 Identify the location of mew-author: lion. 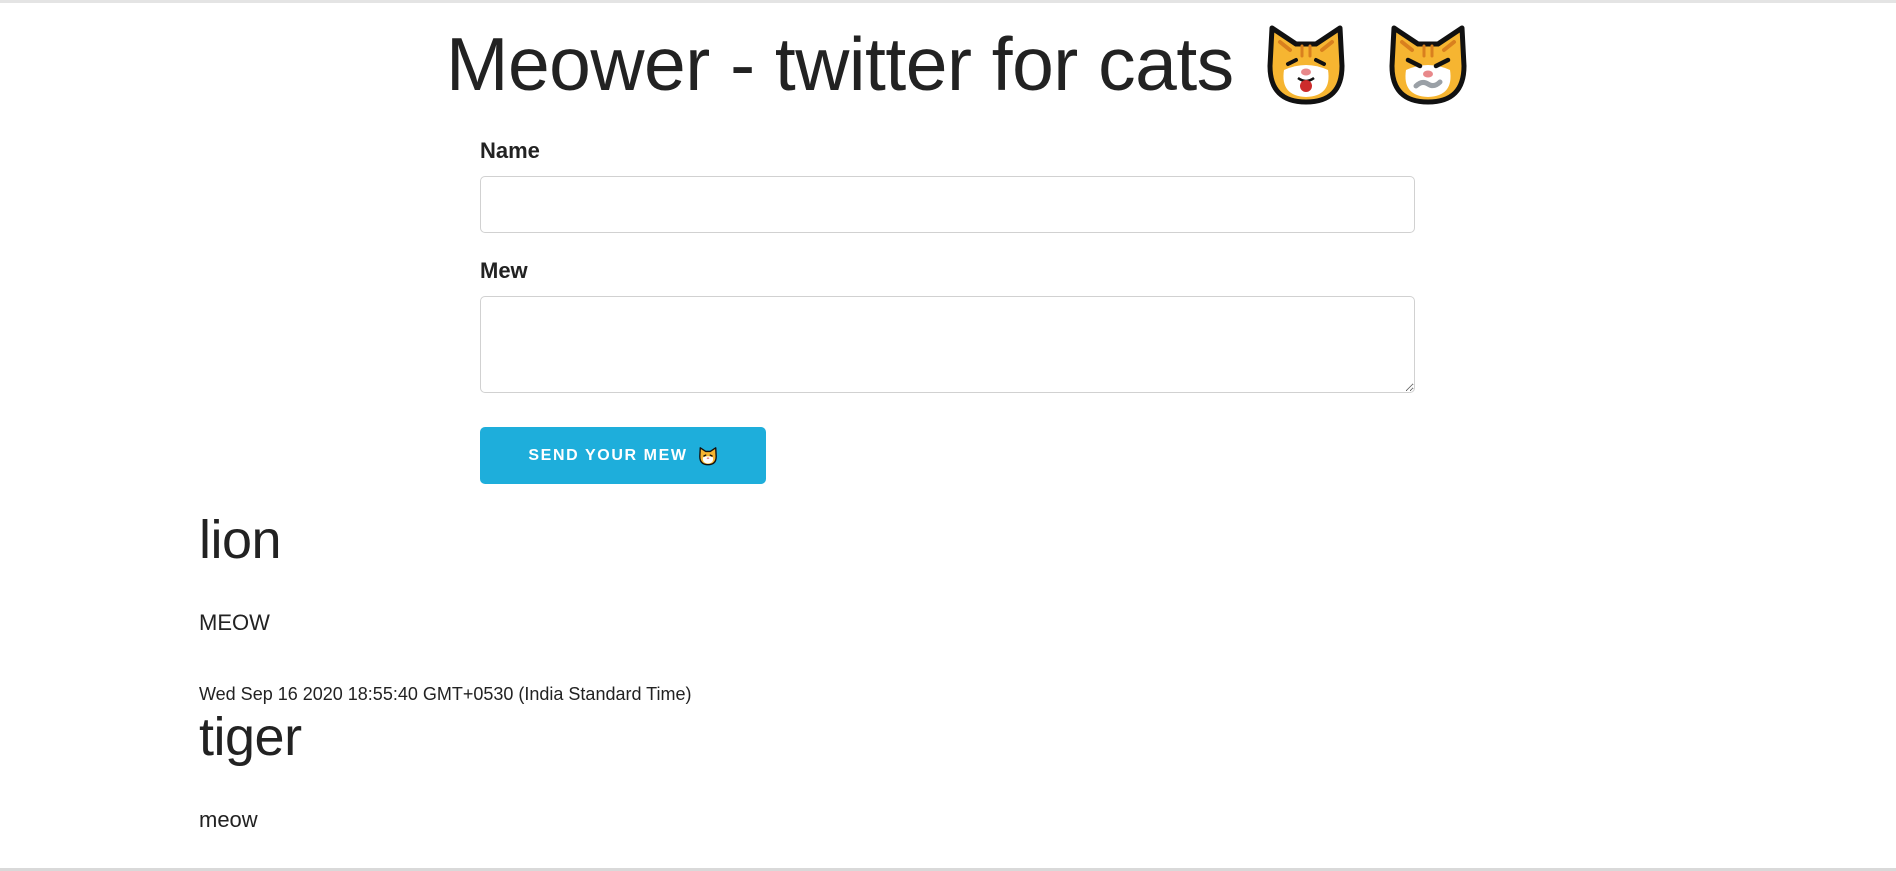
(240, 540).